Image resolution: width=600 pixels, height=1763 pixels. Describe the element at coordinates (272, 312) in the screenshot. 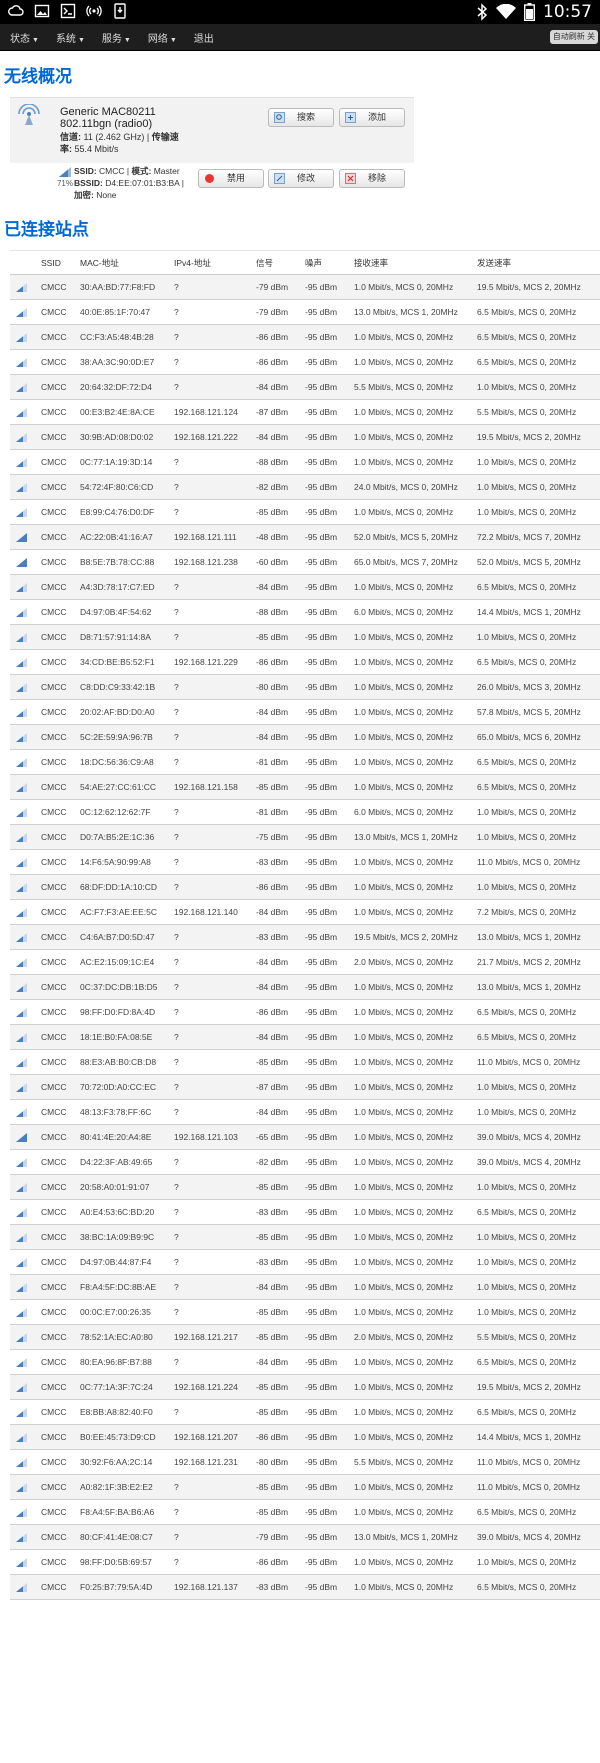

I see `cell-signal: -79 dBm` at that location.